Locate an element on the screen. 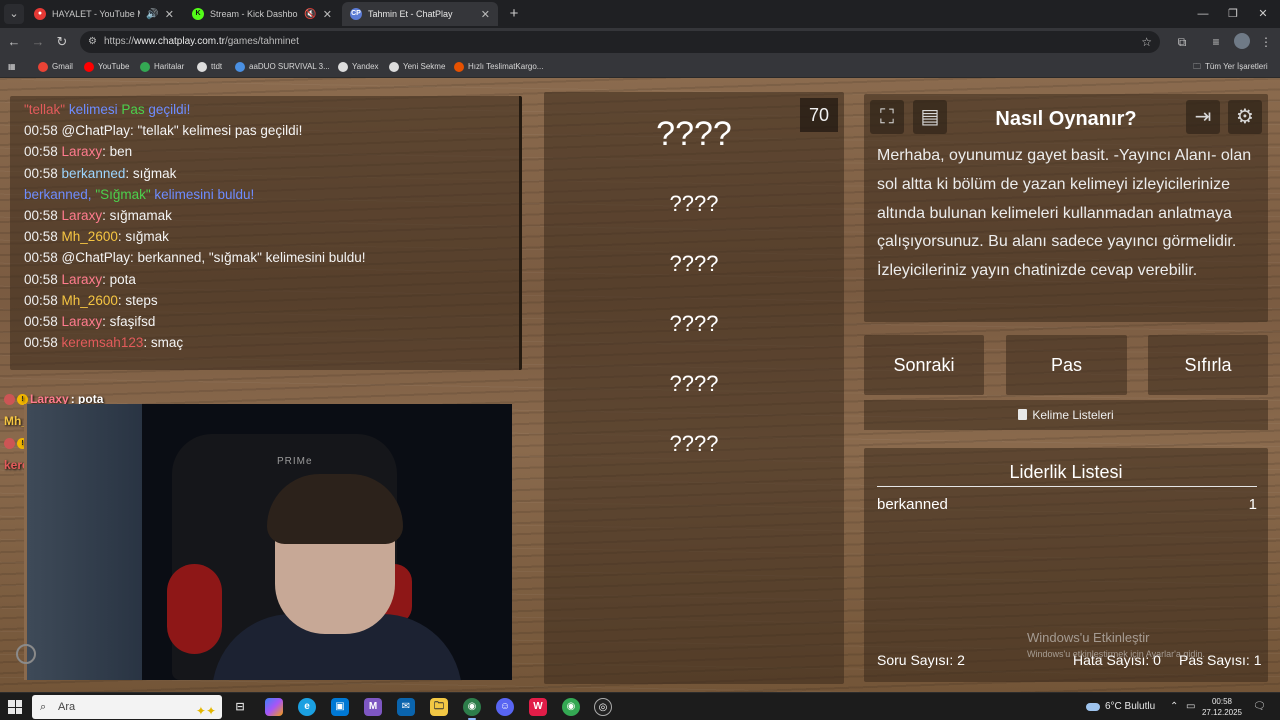  obs-icon: ◎ is located at coordinates (603, 707).